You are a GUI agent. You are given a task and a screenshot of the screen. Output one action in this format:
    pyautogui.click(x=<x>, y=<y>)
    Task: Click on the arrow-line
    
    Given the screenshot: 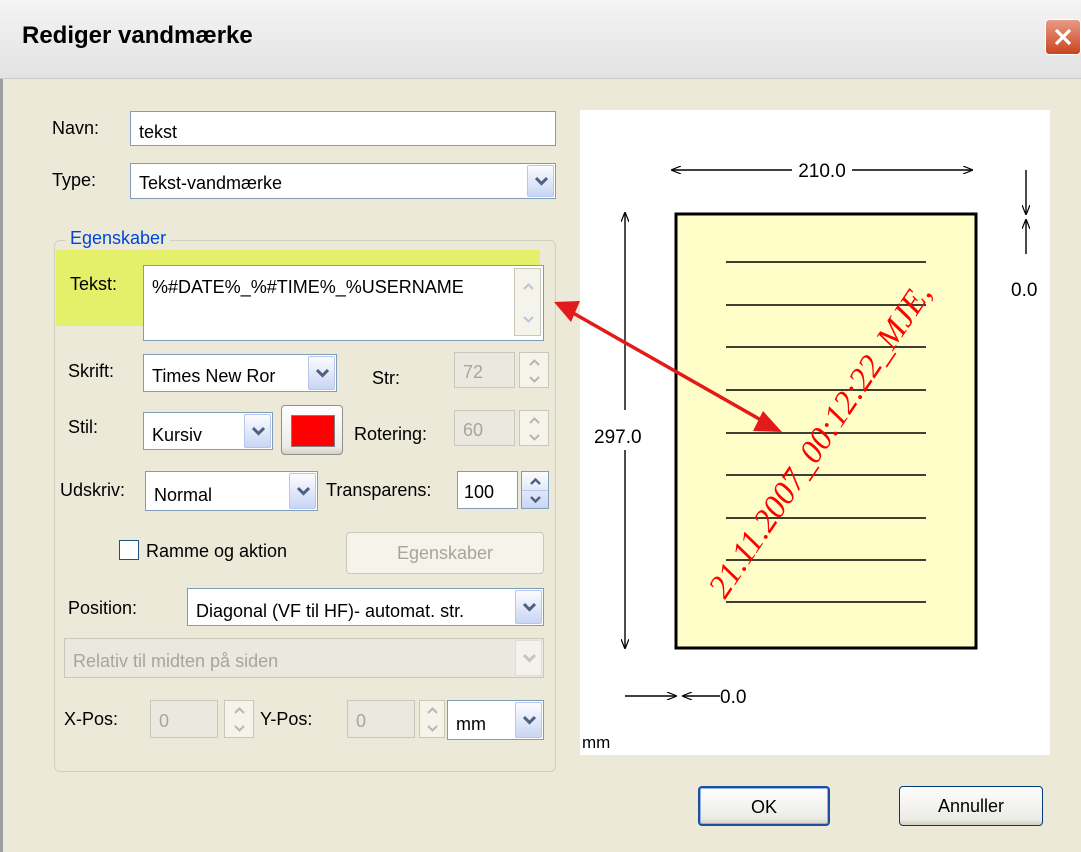 What is the action you would take?
    pyautogui.click(x=667, y=366)
    